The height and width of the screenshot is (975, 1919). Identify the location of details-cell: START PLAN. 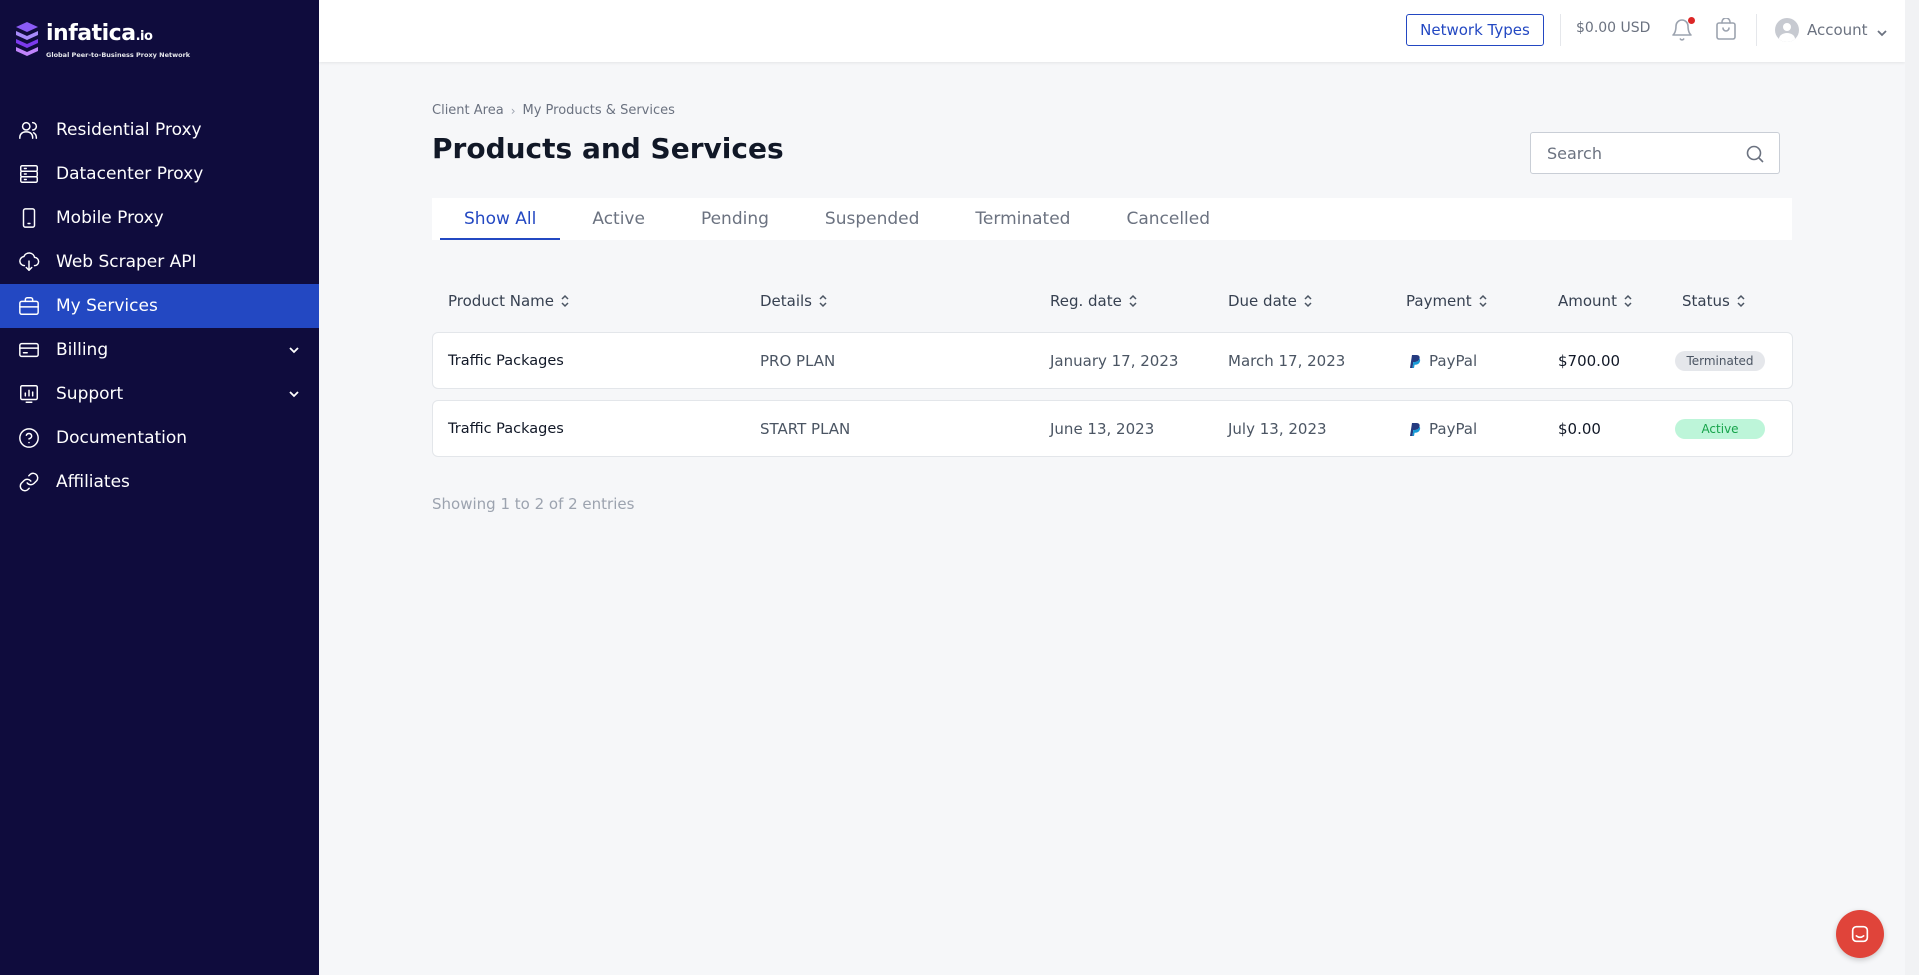
(805, 428).